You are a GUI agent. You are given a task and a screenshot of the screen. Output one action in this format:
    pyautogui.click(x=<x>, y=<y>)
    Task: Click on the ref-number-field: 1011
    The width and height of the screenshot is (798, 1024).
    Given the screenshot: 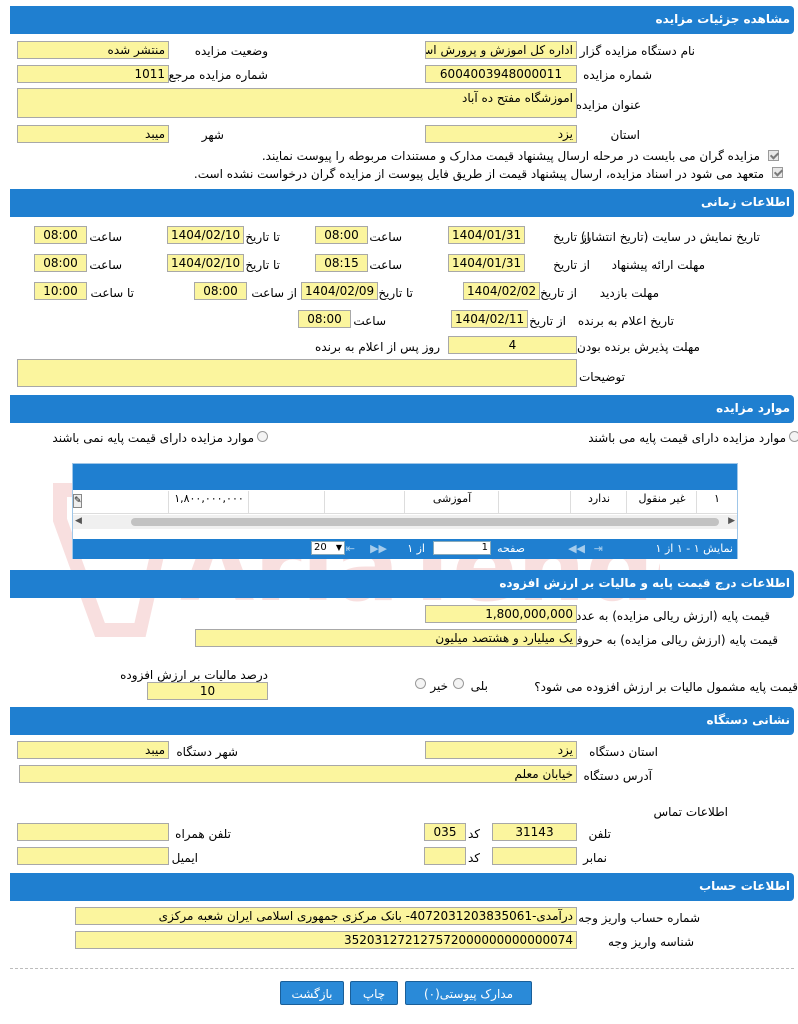 What is the action you would take?
    pyautogui.click(x=93, y=74)
    